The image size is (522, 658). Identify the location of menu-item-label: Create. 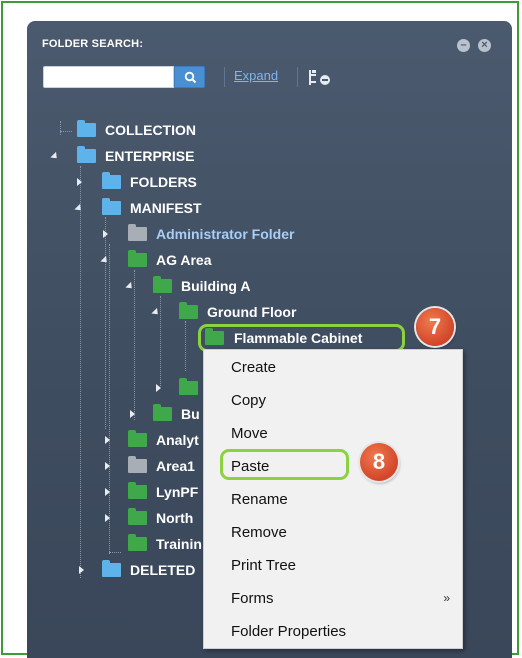
(254, 367).